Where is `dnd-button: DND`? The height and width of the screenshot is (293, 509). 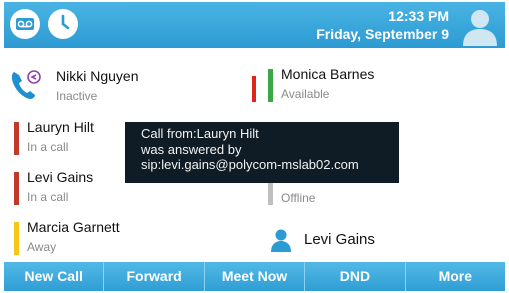 dnd-button: DND is located at coordinates (355, 276).